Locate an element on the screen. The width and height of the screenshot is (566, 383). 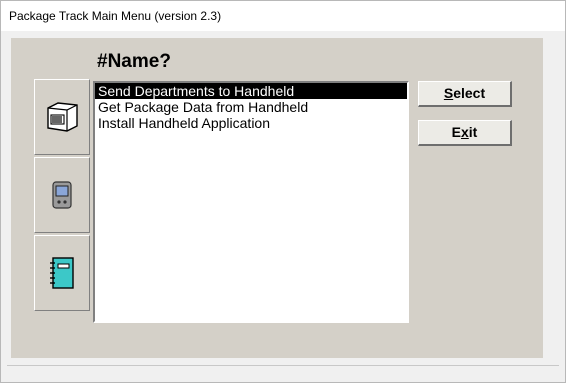
window-title: Package Track Main Menu (version 2.3) is located at coordinates (115, 16).